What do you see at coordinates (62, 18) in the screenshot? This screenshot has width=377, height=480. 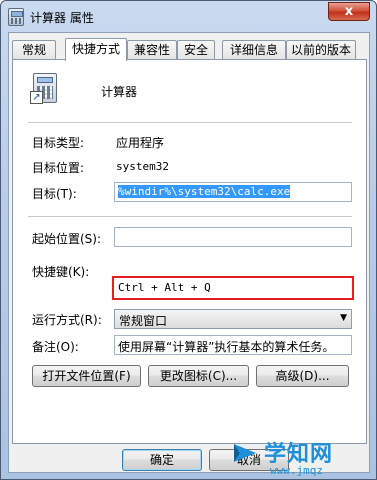 I see `window-title: 计算器 属性` at bounding box center [62, 18].